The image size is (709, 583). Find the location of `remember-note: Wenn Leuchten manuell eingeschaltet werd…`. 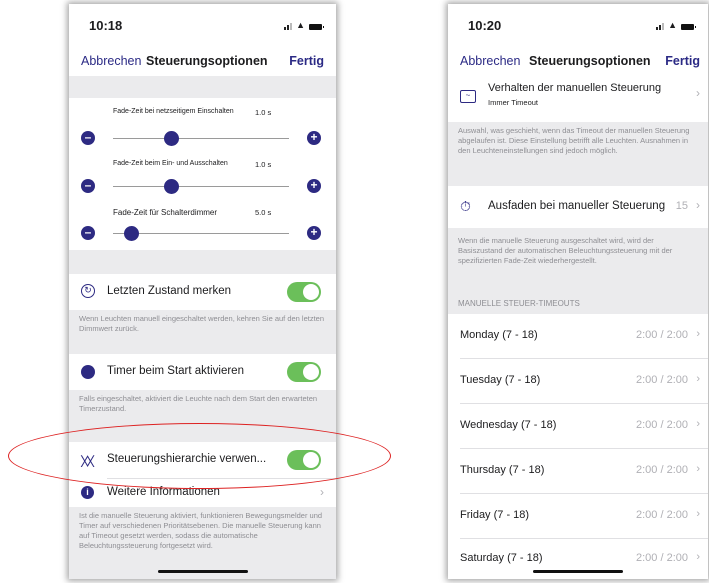

remember-note: Wenn Leuchten manuell eingeschaltet werd… is located at coordinates (202, 332).